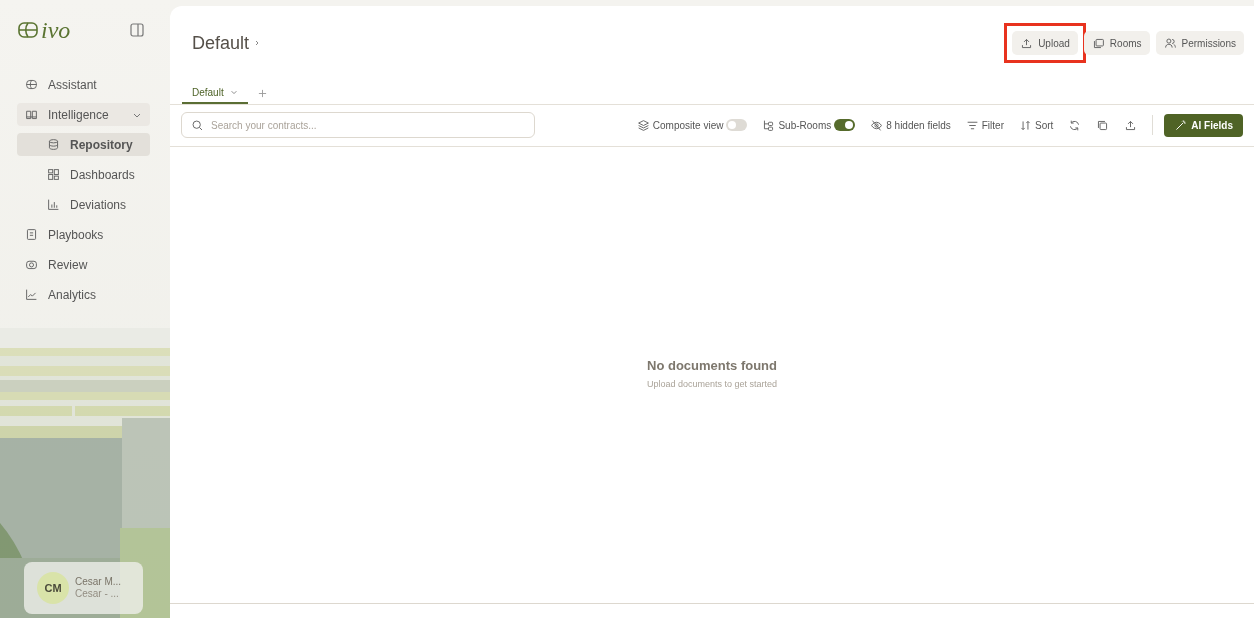 The width and height of the screenshot is (1254, 618). Describe the element at coordinates (1036, 125) in the screenshot. I see `toolbar-button: Sort` at that location.